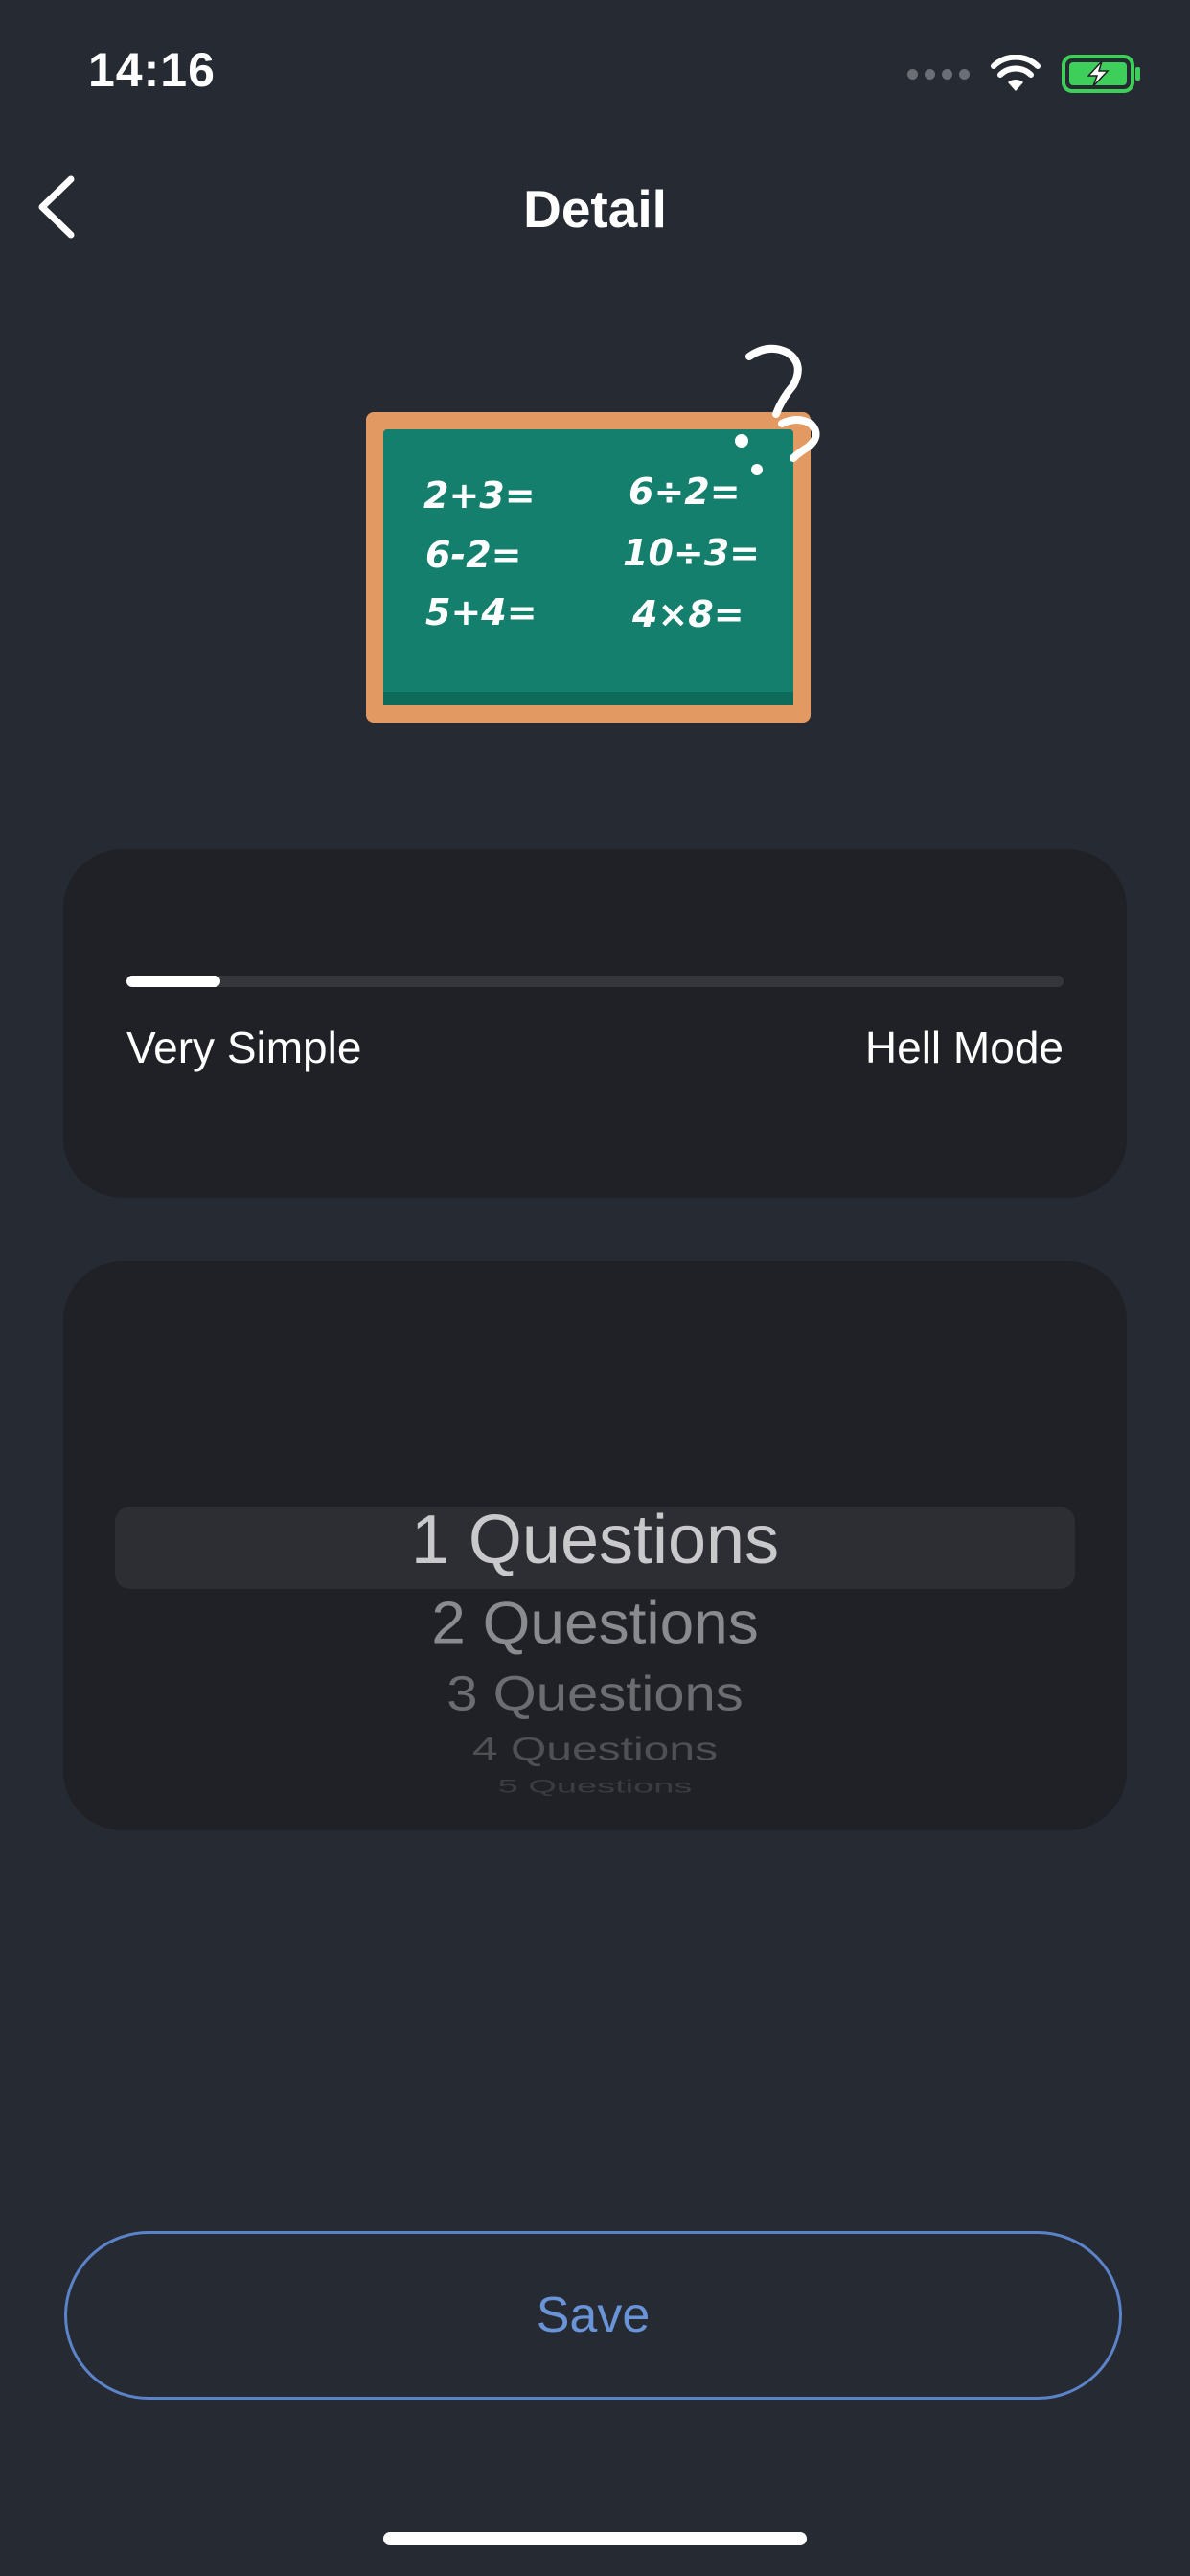 Image resolution: width=1190 pixels, height=2576 pixels. Describe the element at coordinates (173, 981) in the screenshot. I see `difficulty-slider-fill` at that location.